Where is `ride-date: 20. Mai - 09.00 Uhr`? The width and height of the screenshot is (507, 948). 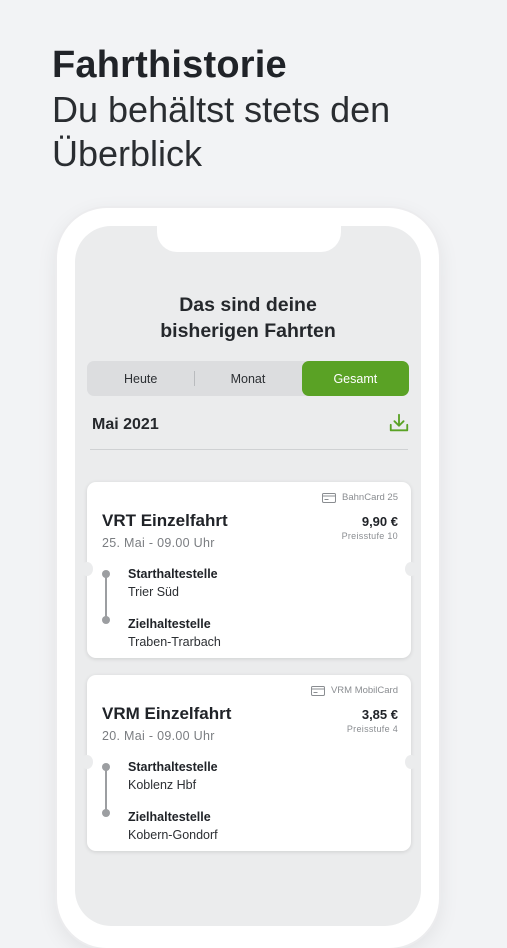 ride-date: 20. Mai - 09.00 Uhr is located at coordinates (158, 736).